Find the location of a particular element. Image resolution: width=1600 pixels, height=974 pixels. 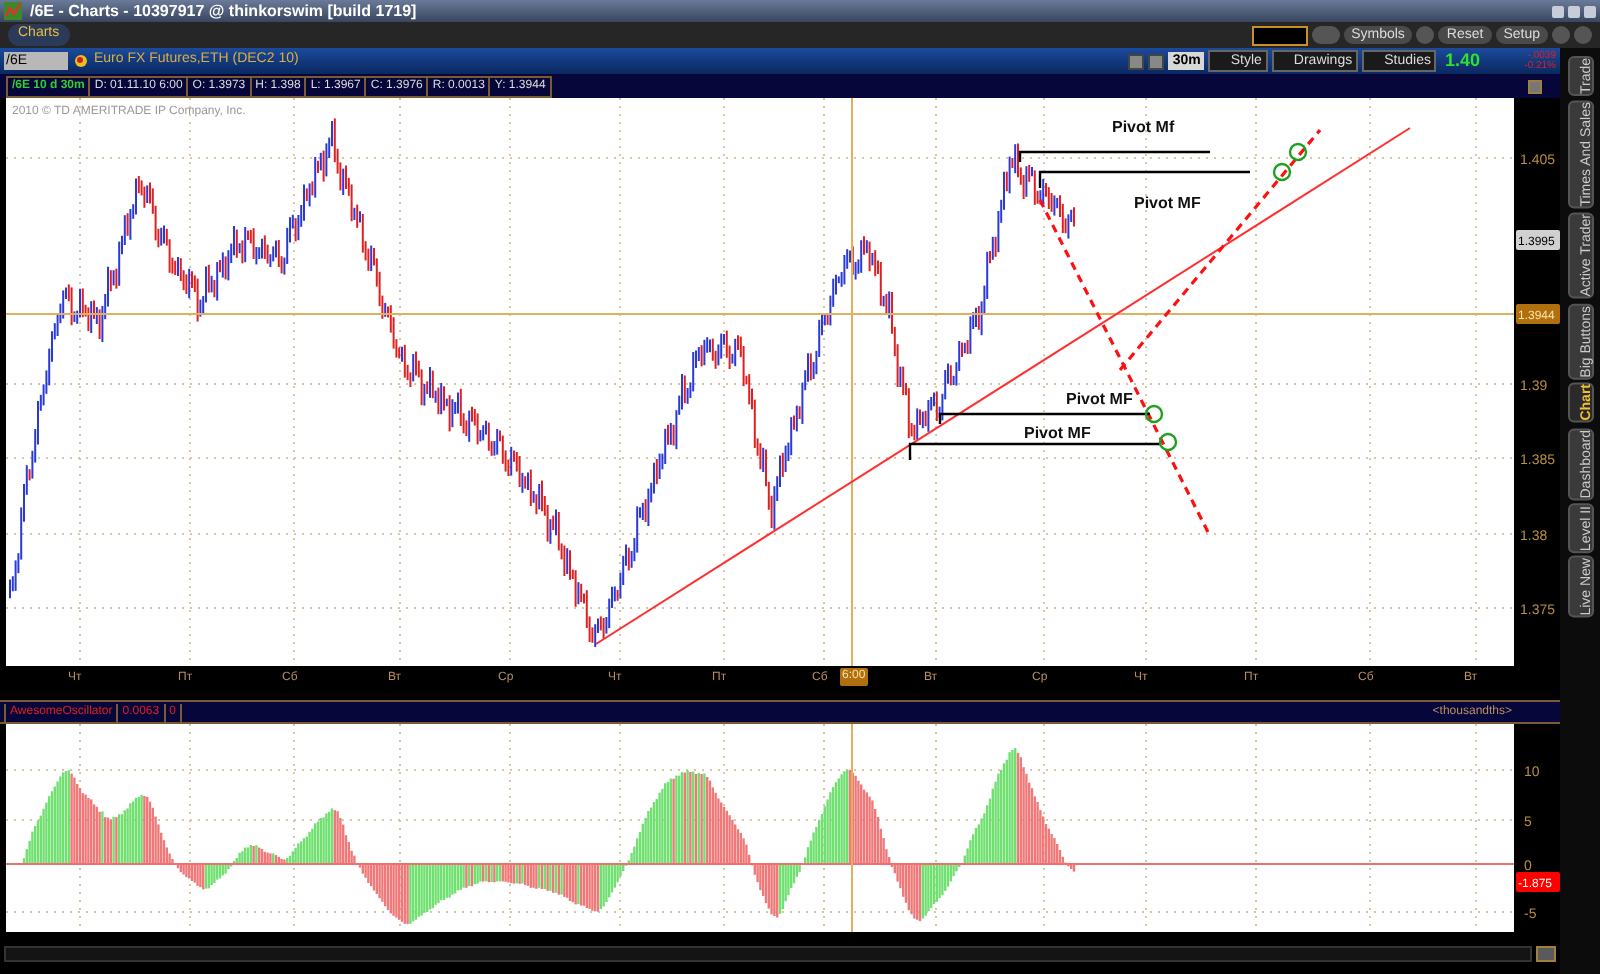

last-price: 1.40 is located at coordinates (1462, 60).